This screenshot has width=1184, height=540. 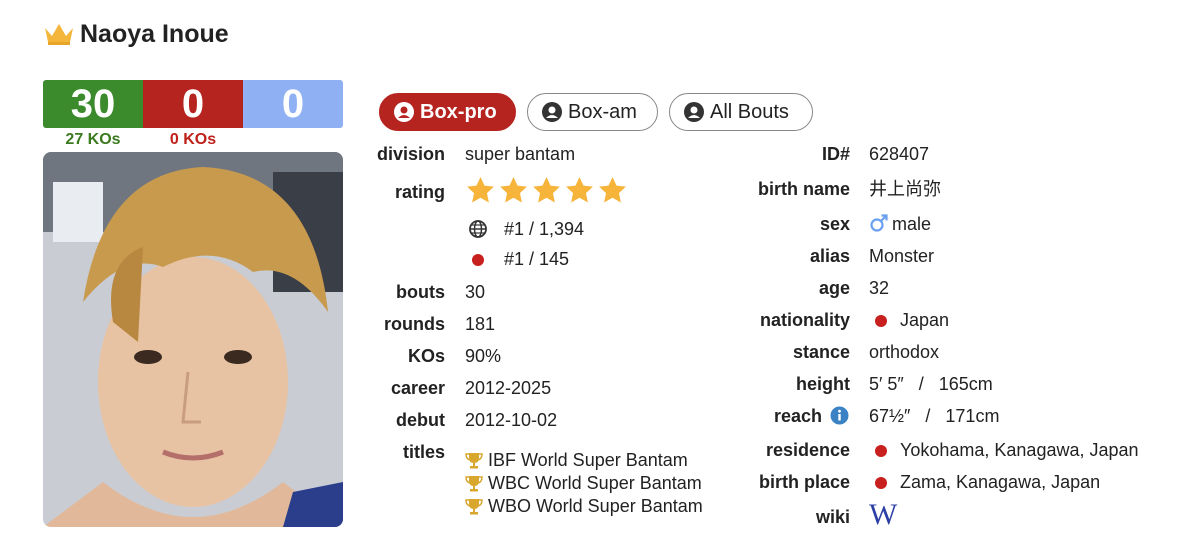 I want to click on birth-place-label: birth place, so click(x=804, y=482).